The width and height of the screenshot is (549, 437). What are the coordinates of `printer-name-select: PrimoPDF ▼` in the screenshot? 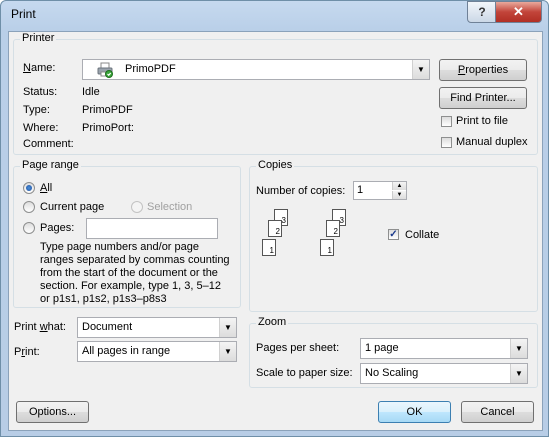 It's located at (256, 69).